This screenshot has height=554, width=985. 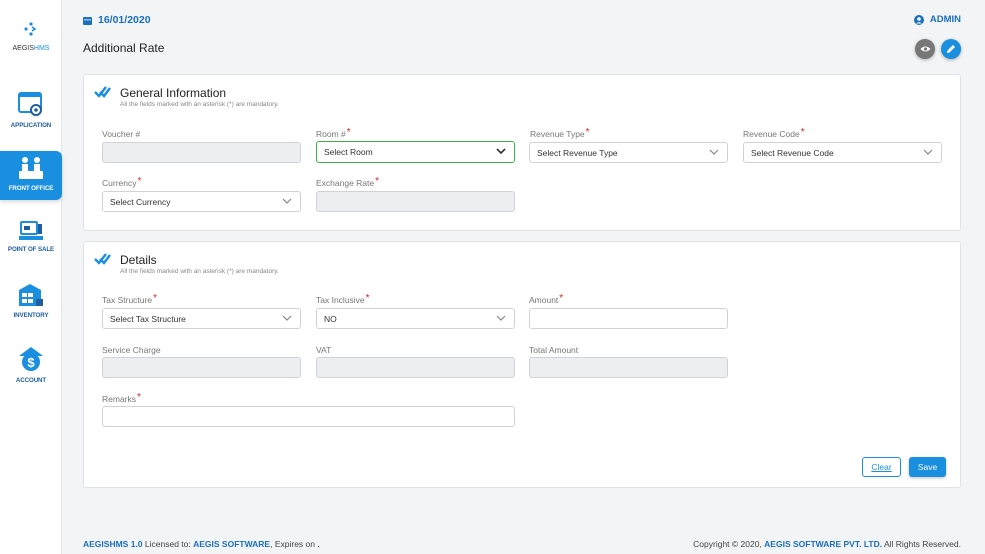 What do you see at coordinates (31, 307) in the screenshot?
I see `sidebar-item-inventory: INVENTORY` at bounding box center [31, 307].